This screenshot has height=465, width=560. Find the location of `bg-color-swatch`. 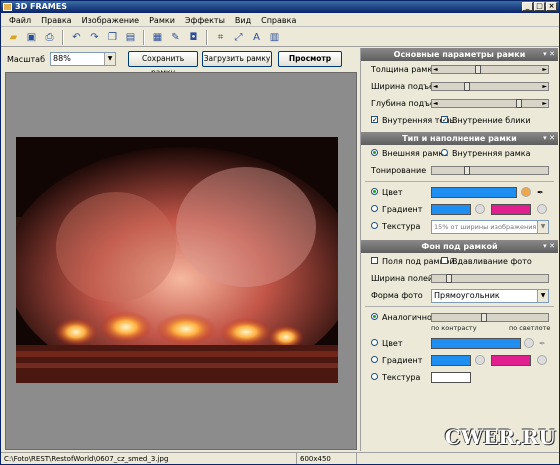

bg-color-swatch is located at coordinates (476, 343).